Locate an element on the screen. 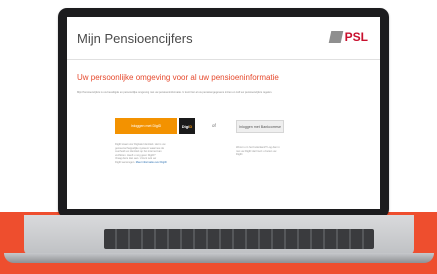 This screenshot has width=437, height=274. app-title: Mijn Pensioencijfers is located at coordinates (135, 38).